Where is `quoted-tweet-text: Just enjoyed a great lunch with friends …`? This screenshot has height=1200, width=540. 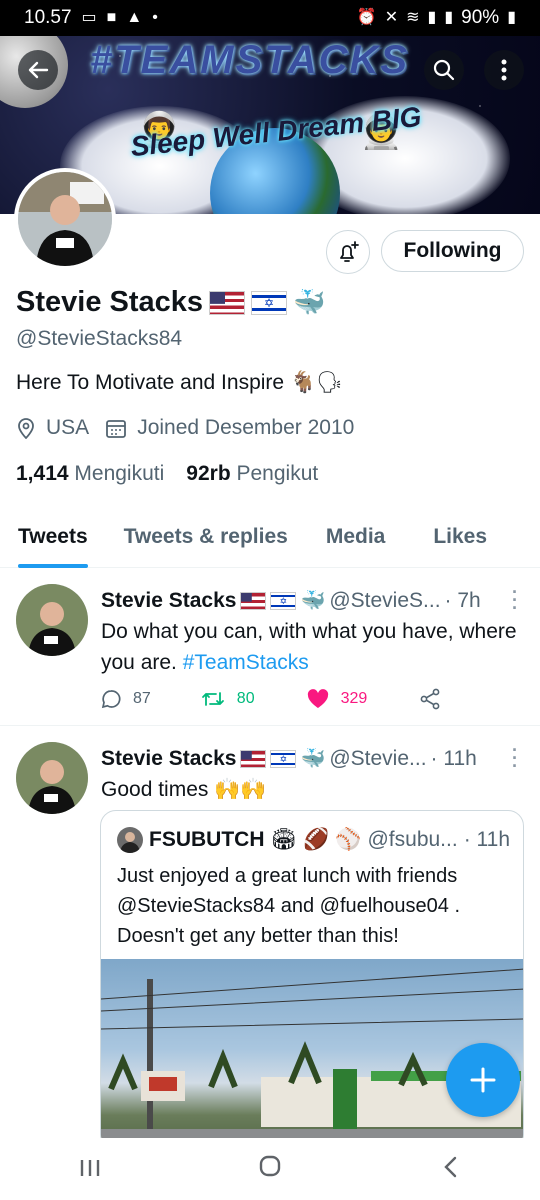 quoted-tweet-text: Just enjoyed a great lunch with friends … is located at coordinates (289, 906).